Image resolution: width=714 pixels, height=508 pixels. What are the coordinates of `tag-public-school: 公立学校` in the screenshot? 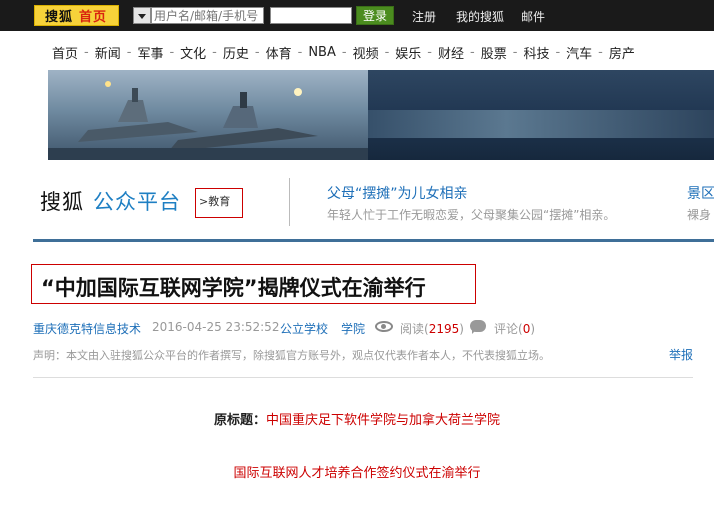 It's located at (304, 328).